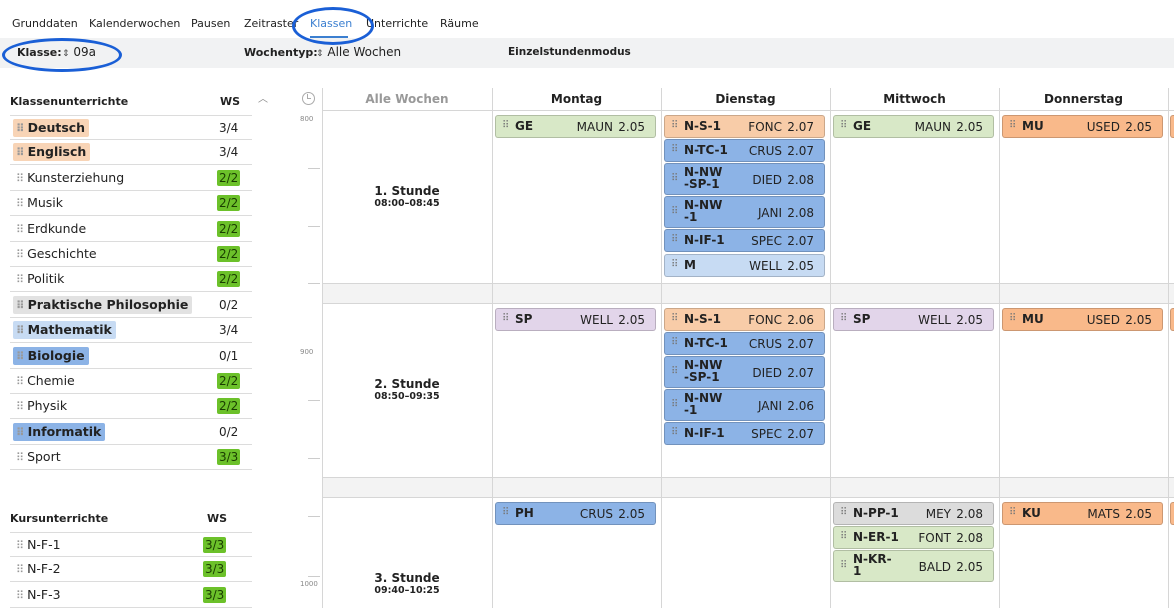  What do you see at coordinates (744, 265) in the screenshot?
I see `lesson-card: ⠿ M WELL 2.05` at bounding box center [744, 265].